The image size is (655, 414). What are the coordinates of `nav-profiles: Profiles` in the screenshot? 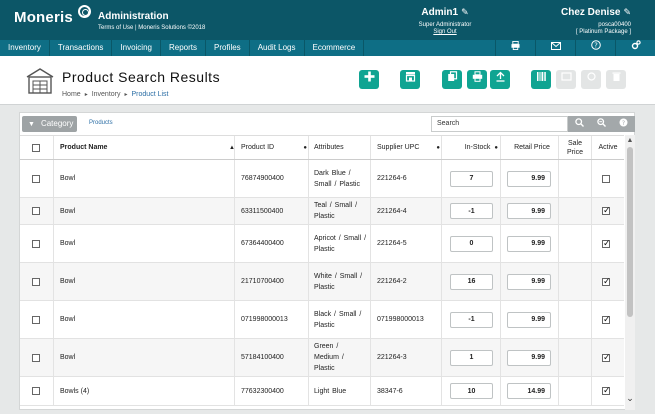 It's located at (228, 48).